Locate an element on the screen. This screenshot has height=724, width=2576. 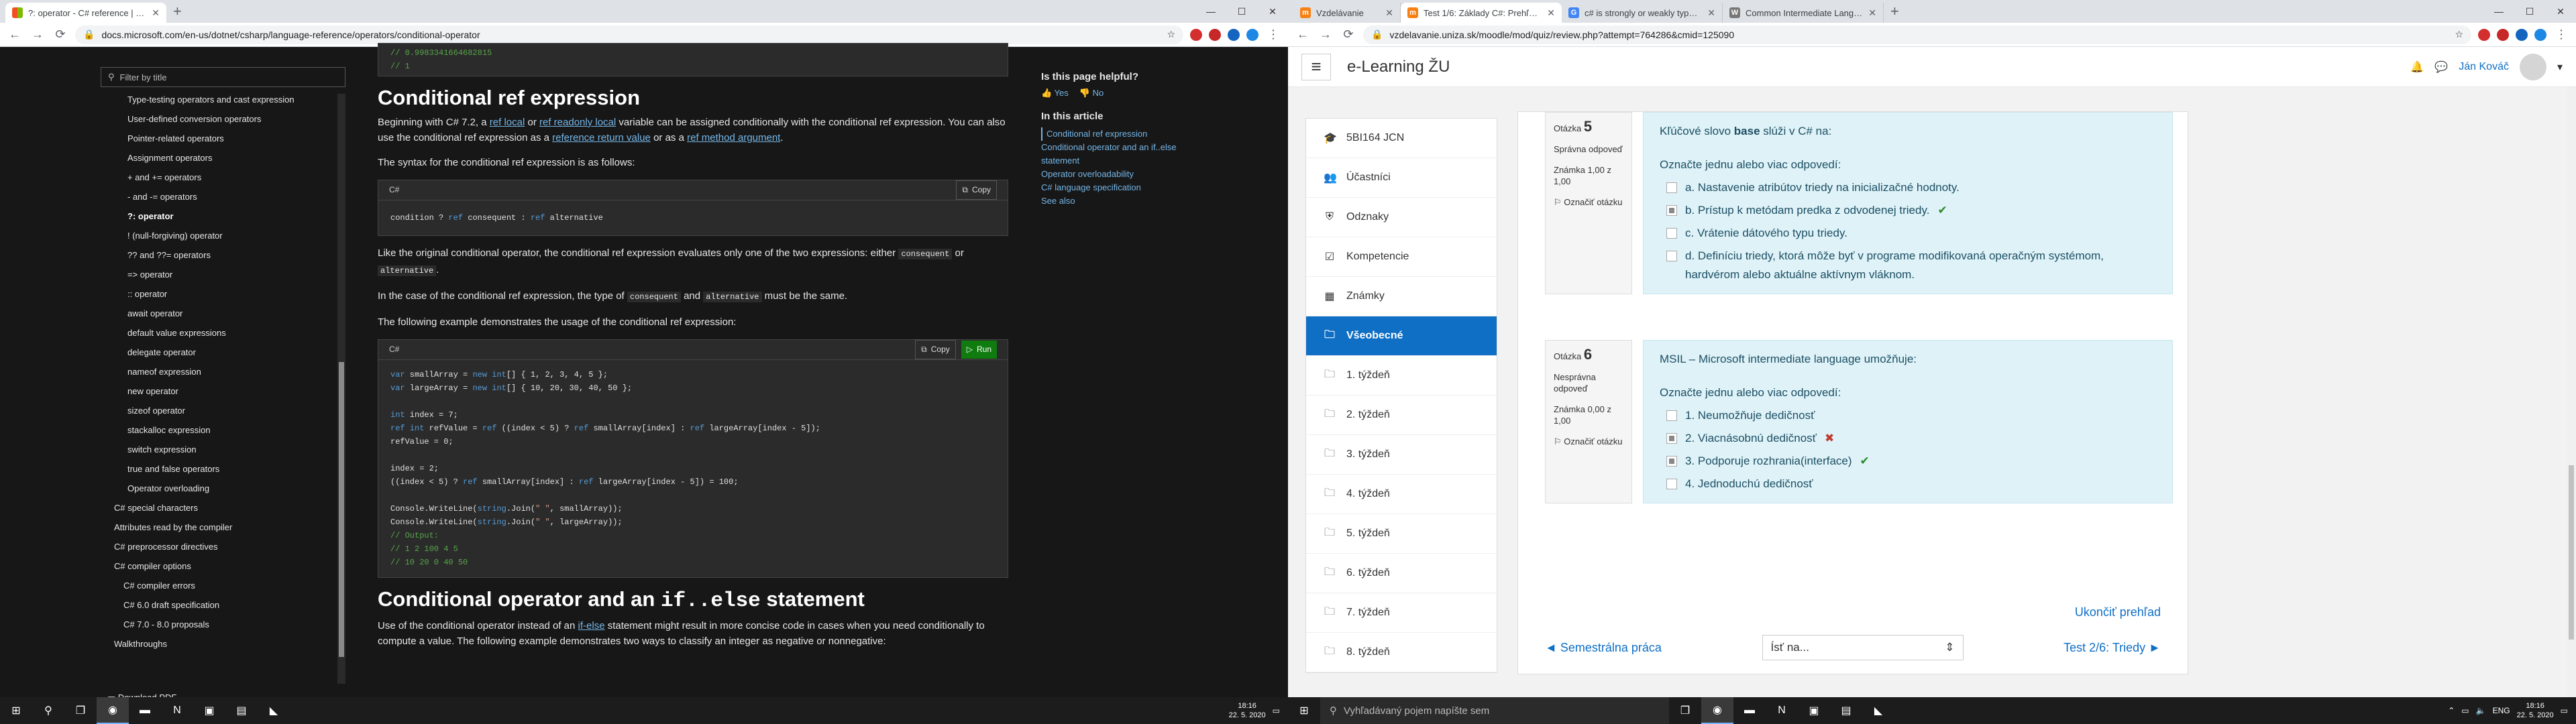
toc-item: => operator is located at coordinates (223, 274).